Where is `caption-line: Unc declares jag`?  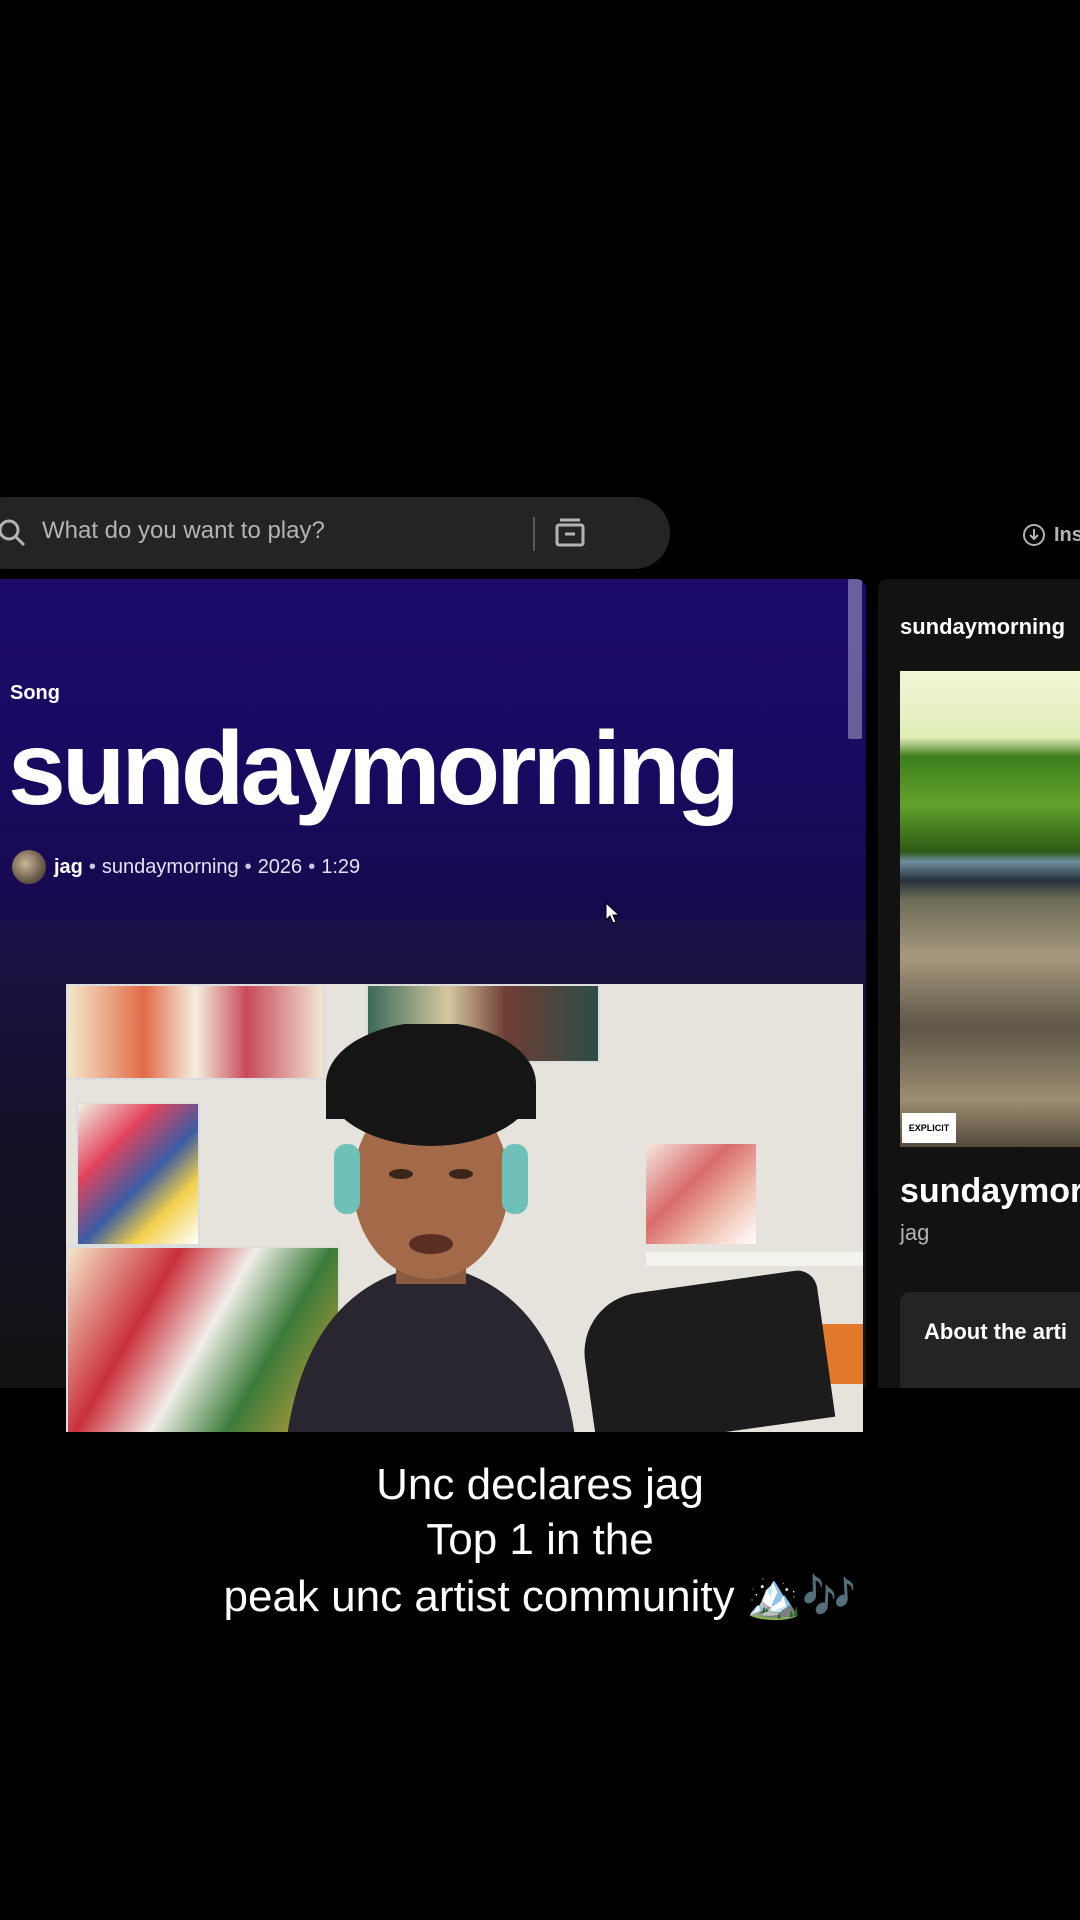
caption-line: Unc declares jag is located at coordinates (540, 1484).